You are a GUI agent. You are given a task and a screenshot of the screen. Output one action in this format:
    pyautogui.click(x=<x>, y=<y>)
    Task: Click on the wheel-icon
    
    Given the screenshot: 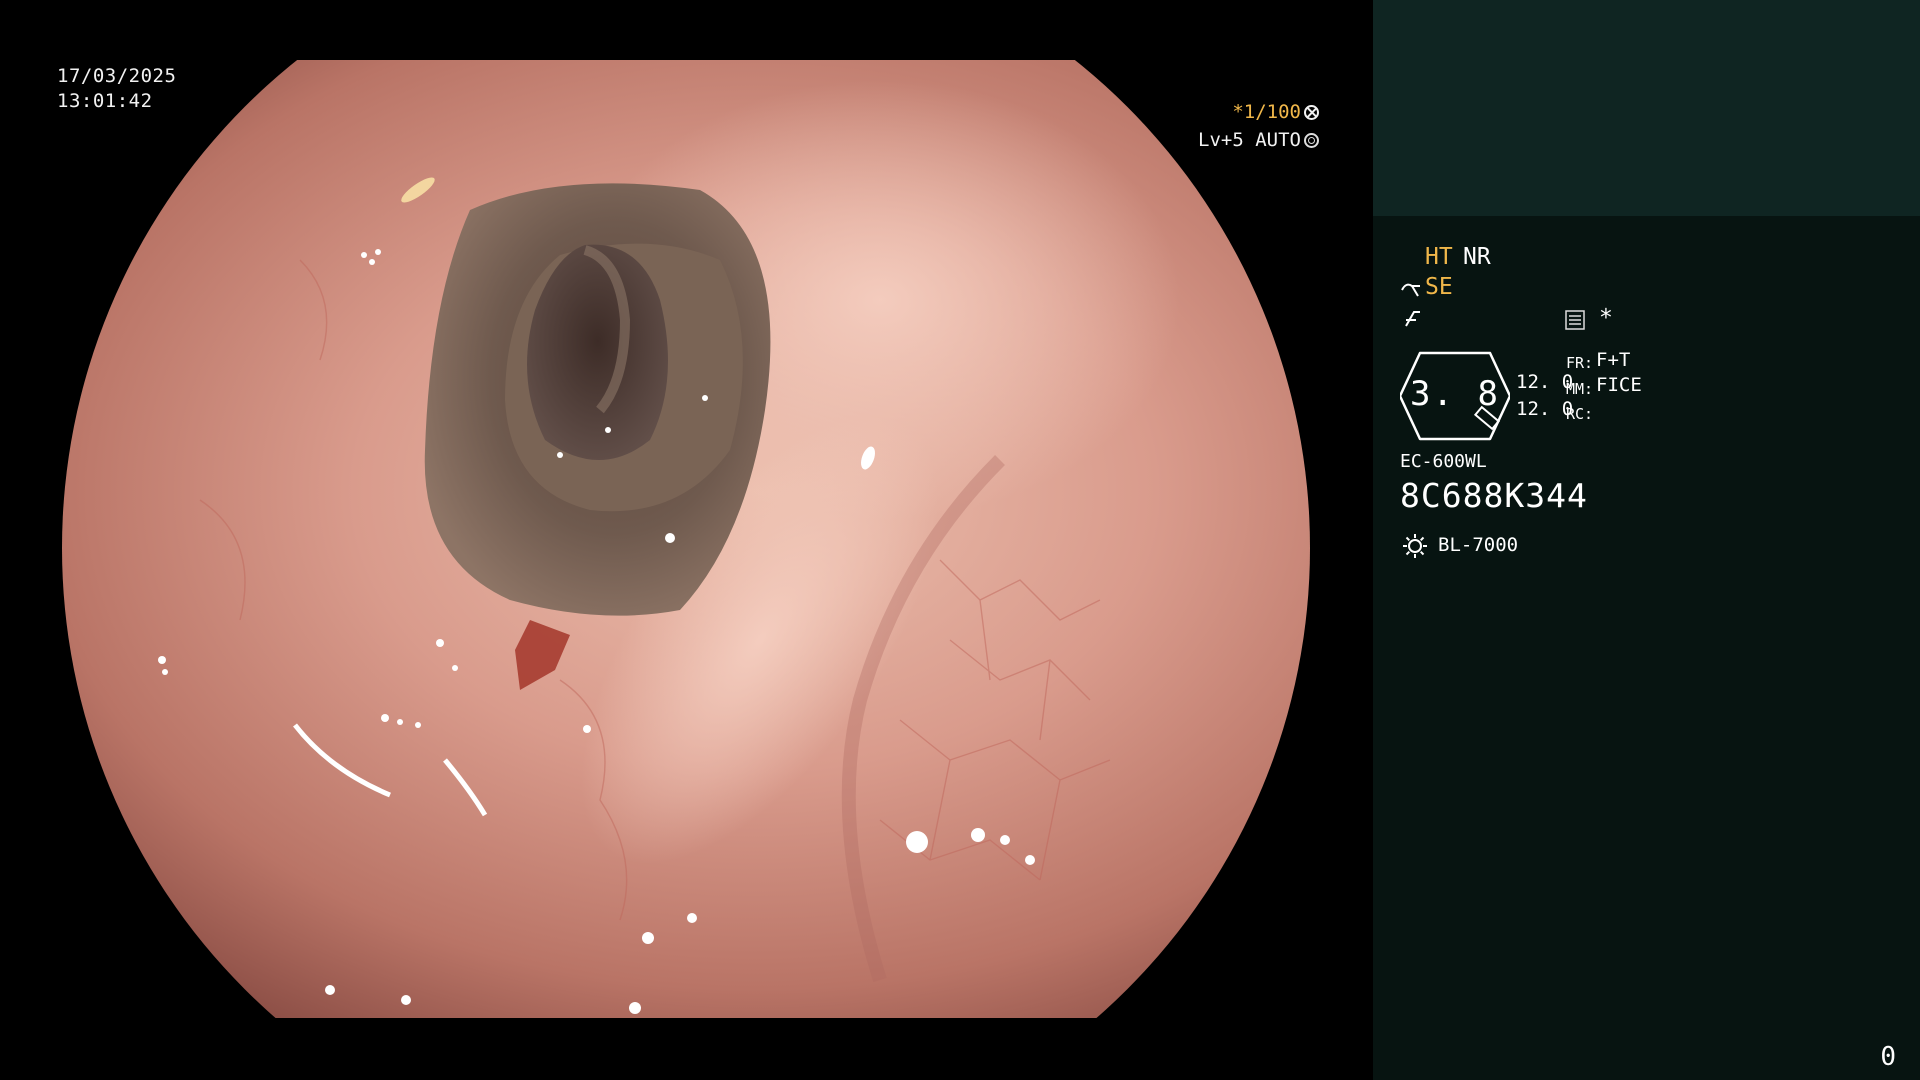 What is the action you would take?
    pyautogui.click(x=1311, y=112)
    